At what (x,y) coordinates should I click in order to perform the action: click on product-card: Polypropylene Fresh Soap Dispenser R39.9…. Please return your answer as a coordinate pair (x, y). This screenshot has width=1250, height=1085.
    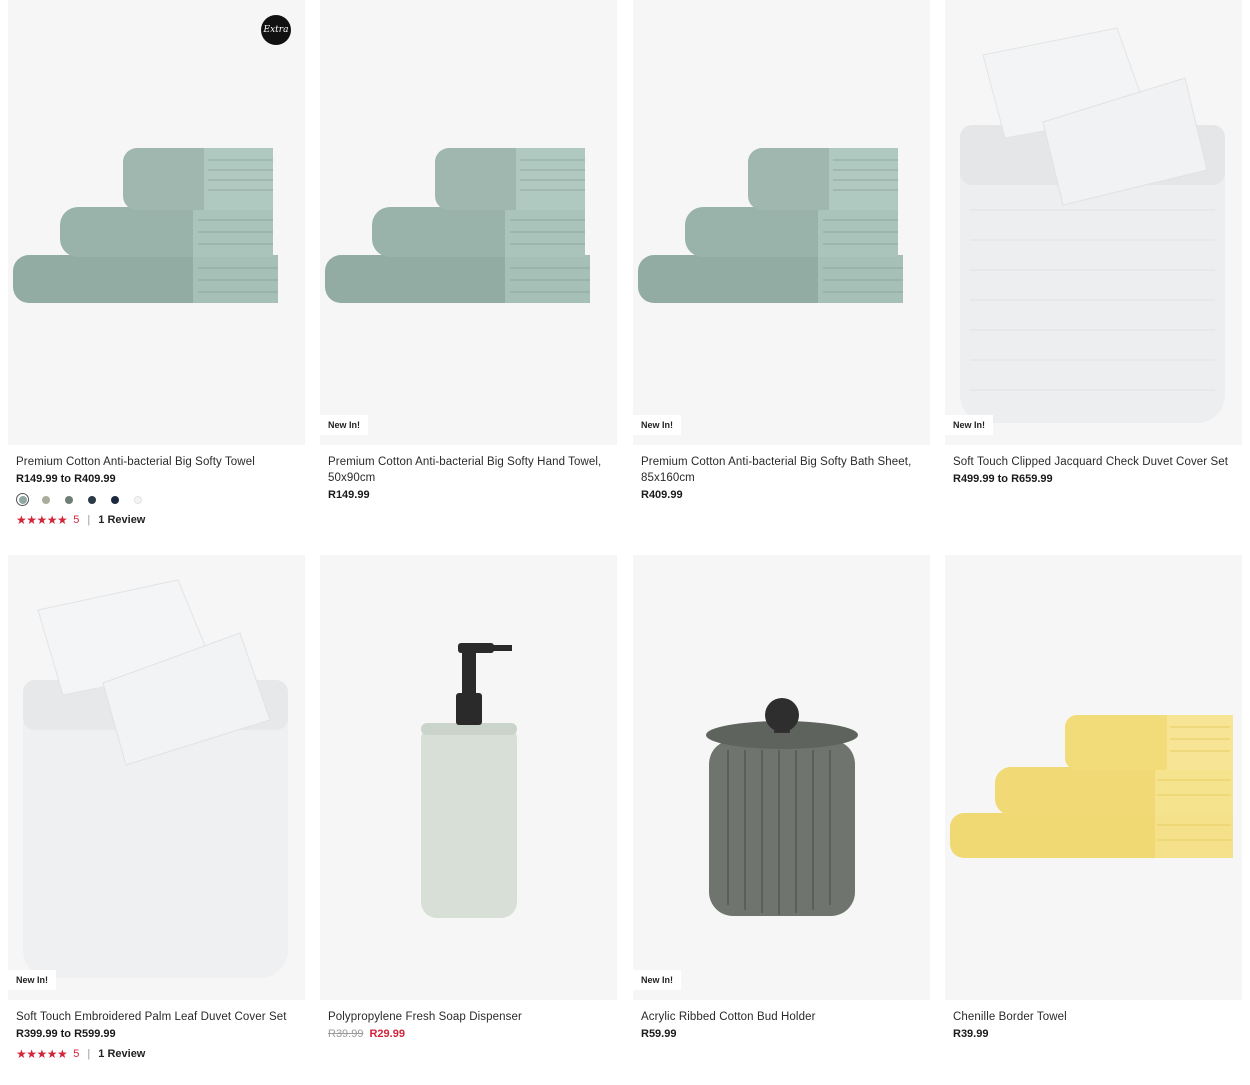
    Looking at the image, I should click on (468, 797).